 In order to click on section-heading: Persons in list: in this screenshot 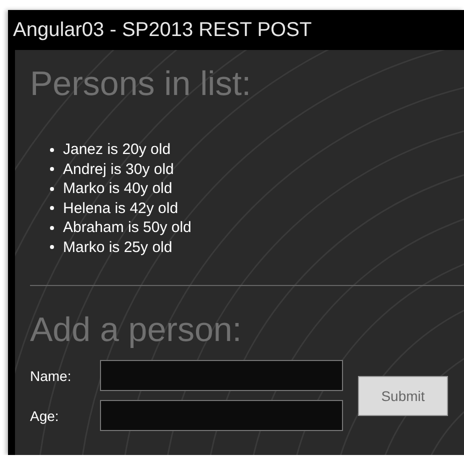, I will do `click(141, 84)`.